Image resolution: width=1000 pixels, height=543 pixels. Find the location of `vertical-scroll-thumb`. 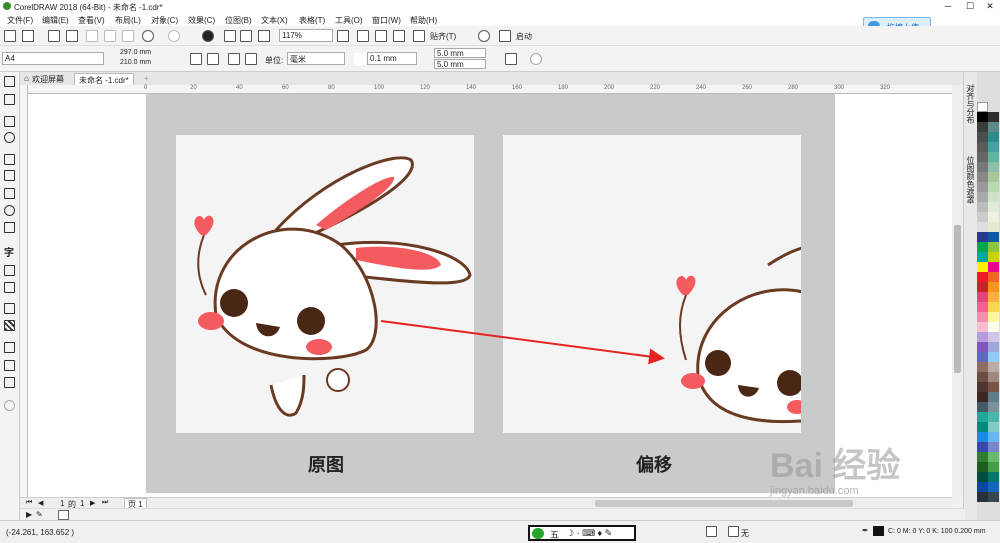

vertical-scroll-thumb is located at coordinates (957, 299).